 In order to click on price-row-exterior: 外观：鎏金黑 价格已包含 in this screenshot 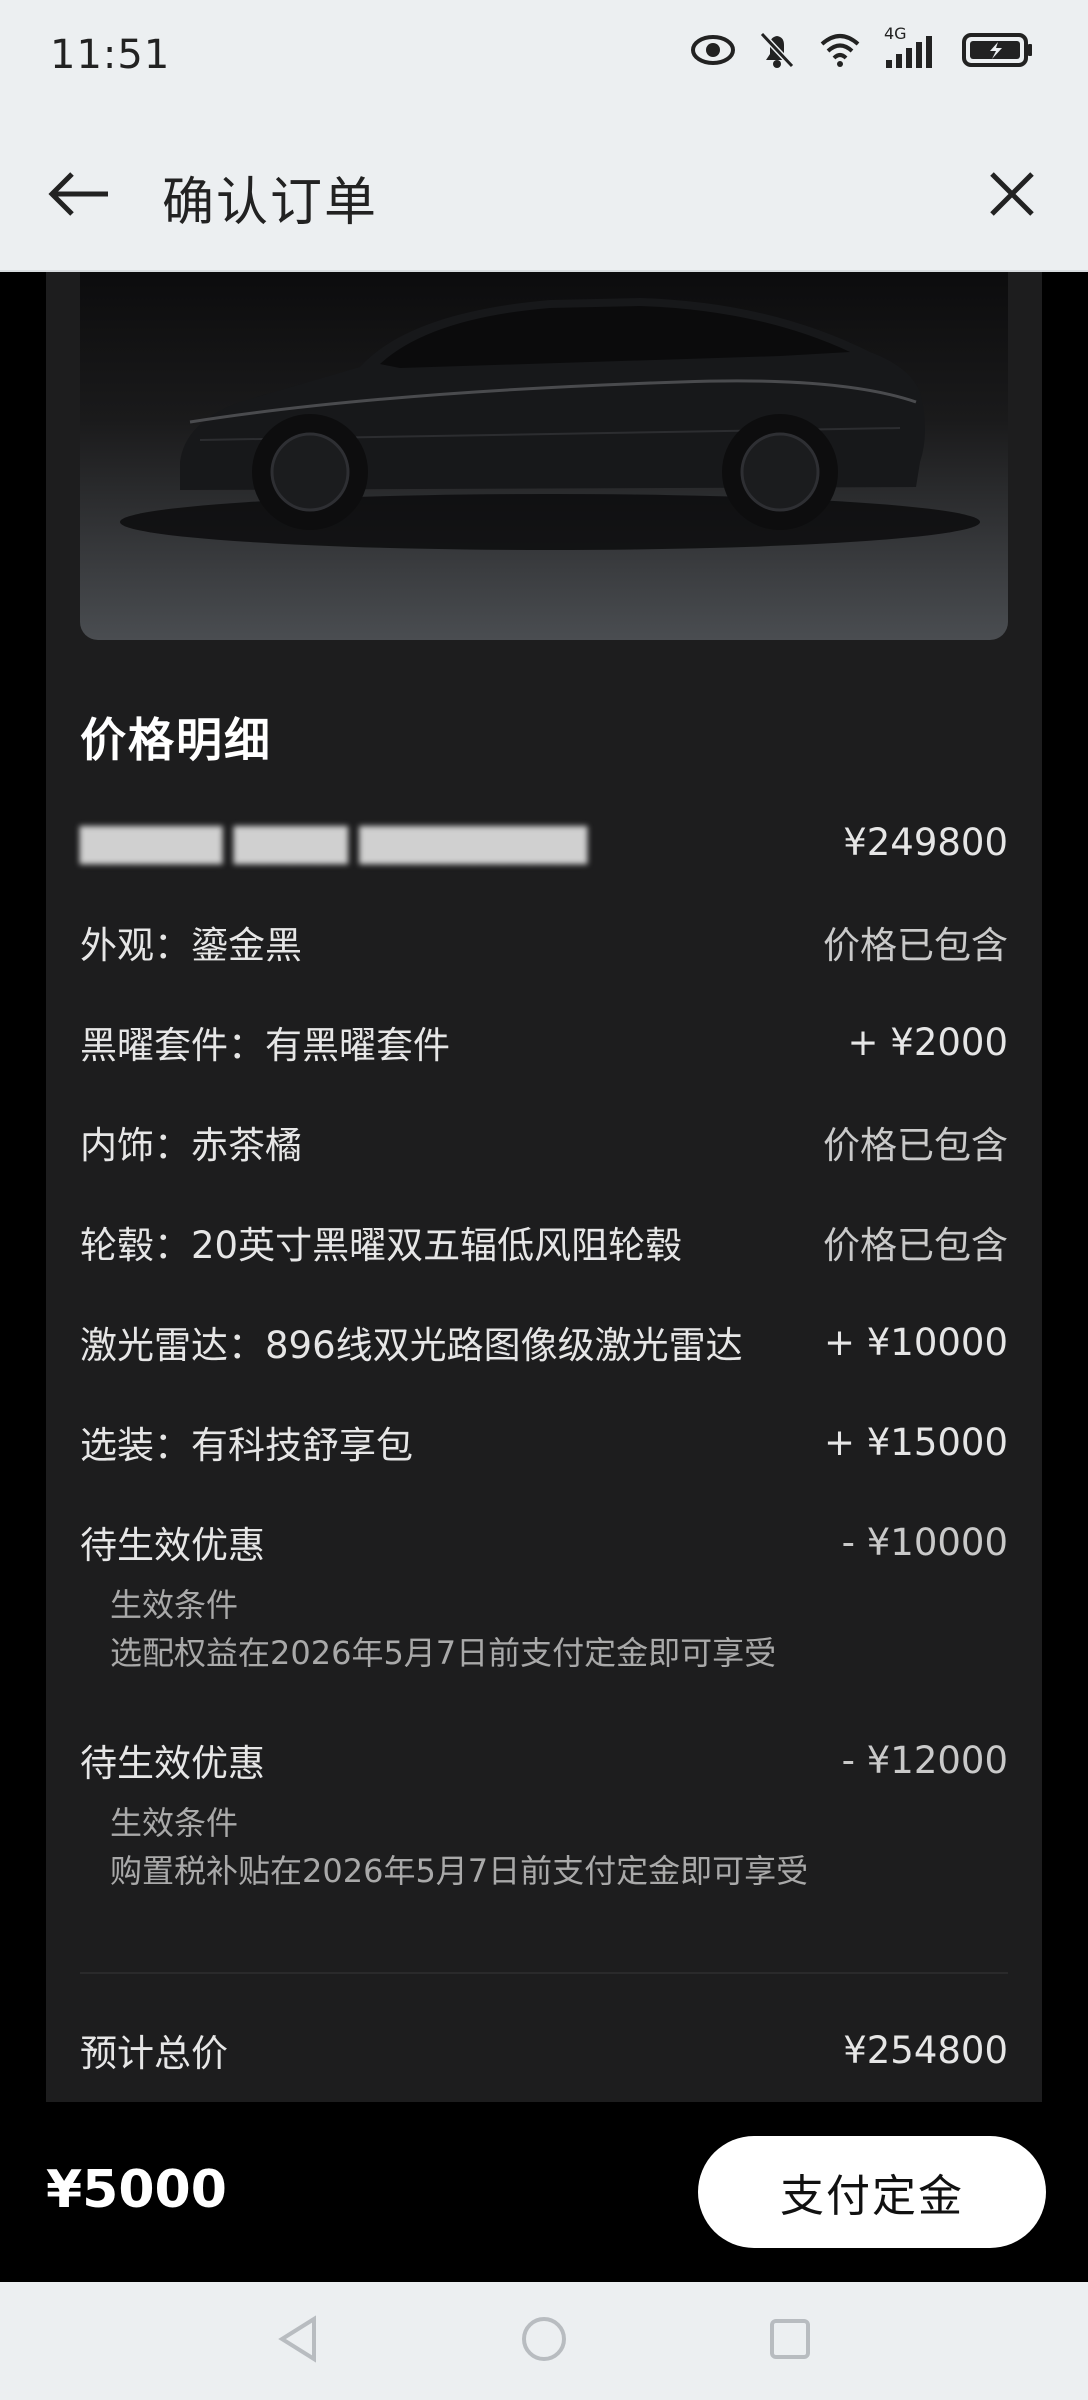, I will do `click(544, 942)`.